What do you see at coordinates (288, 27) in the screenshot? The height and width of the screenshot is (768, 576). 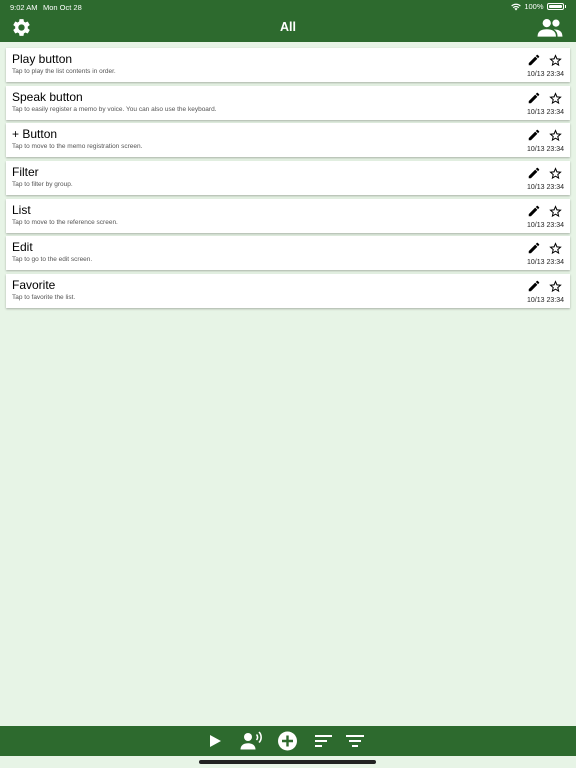 I see `page-title: All` at bounding box center [288, 27].